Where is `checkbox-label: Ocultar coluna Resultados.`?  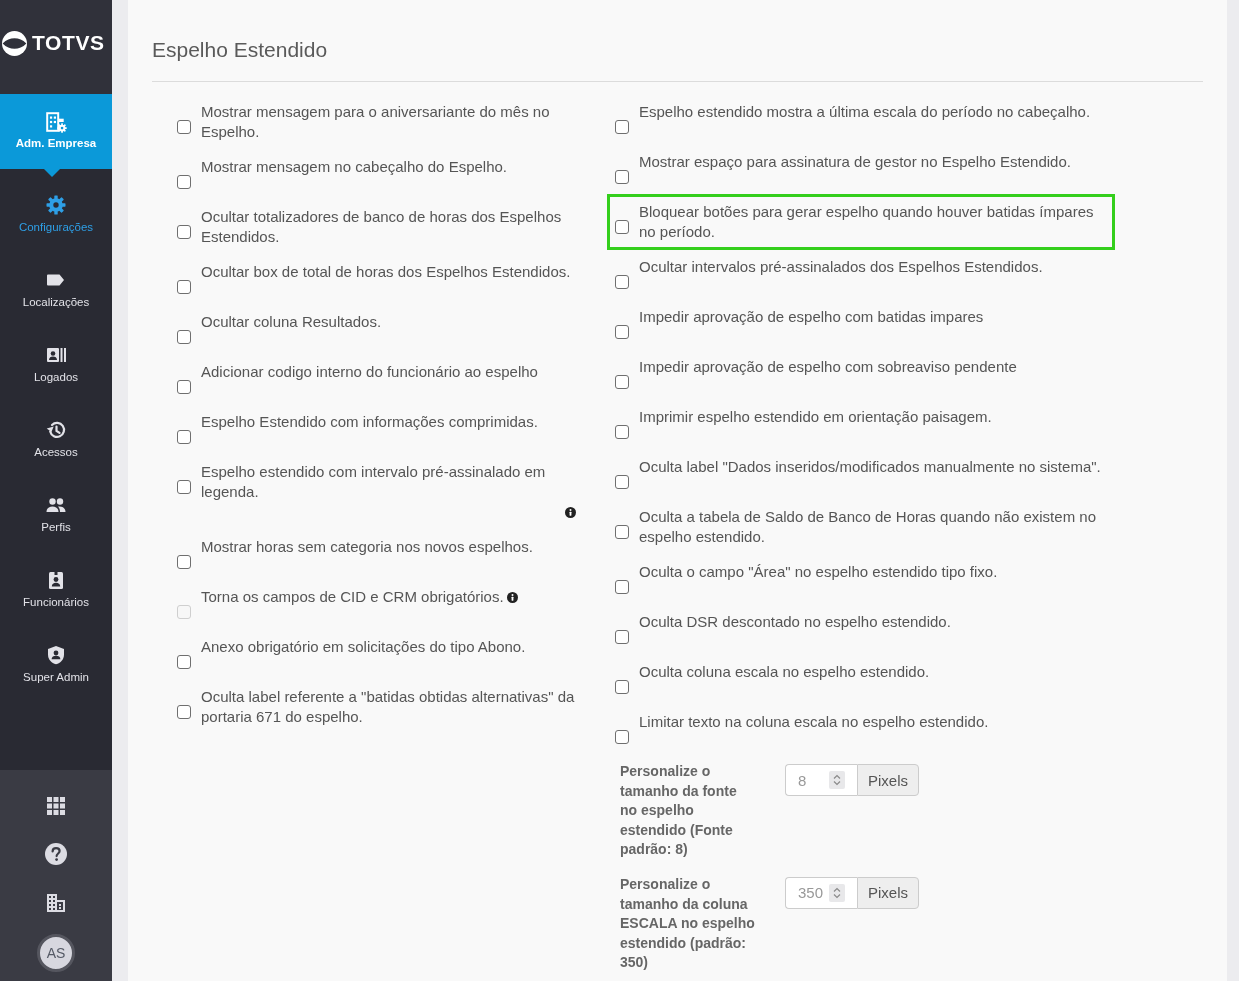 checkbox-label: Ocultar coluna Resultados. is located at coordinates (291, 321).